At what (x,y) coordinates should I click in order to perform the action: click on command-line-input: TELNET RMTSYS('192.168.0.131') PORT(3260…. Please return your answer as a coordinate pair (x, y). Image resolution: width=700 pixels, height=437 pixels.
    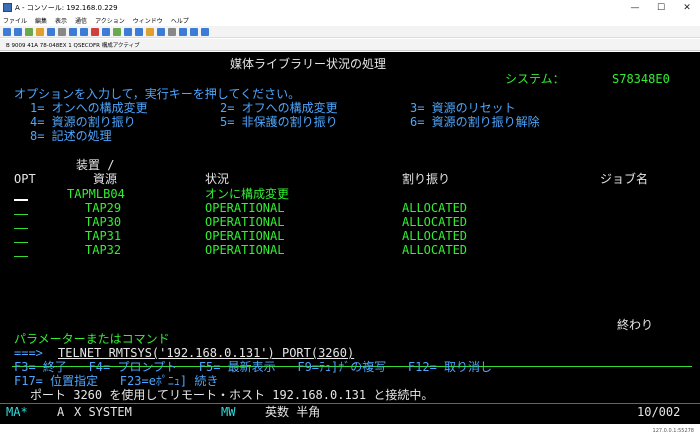
    Looking at the image, I should click on (206, 353).